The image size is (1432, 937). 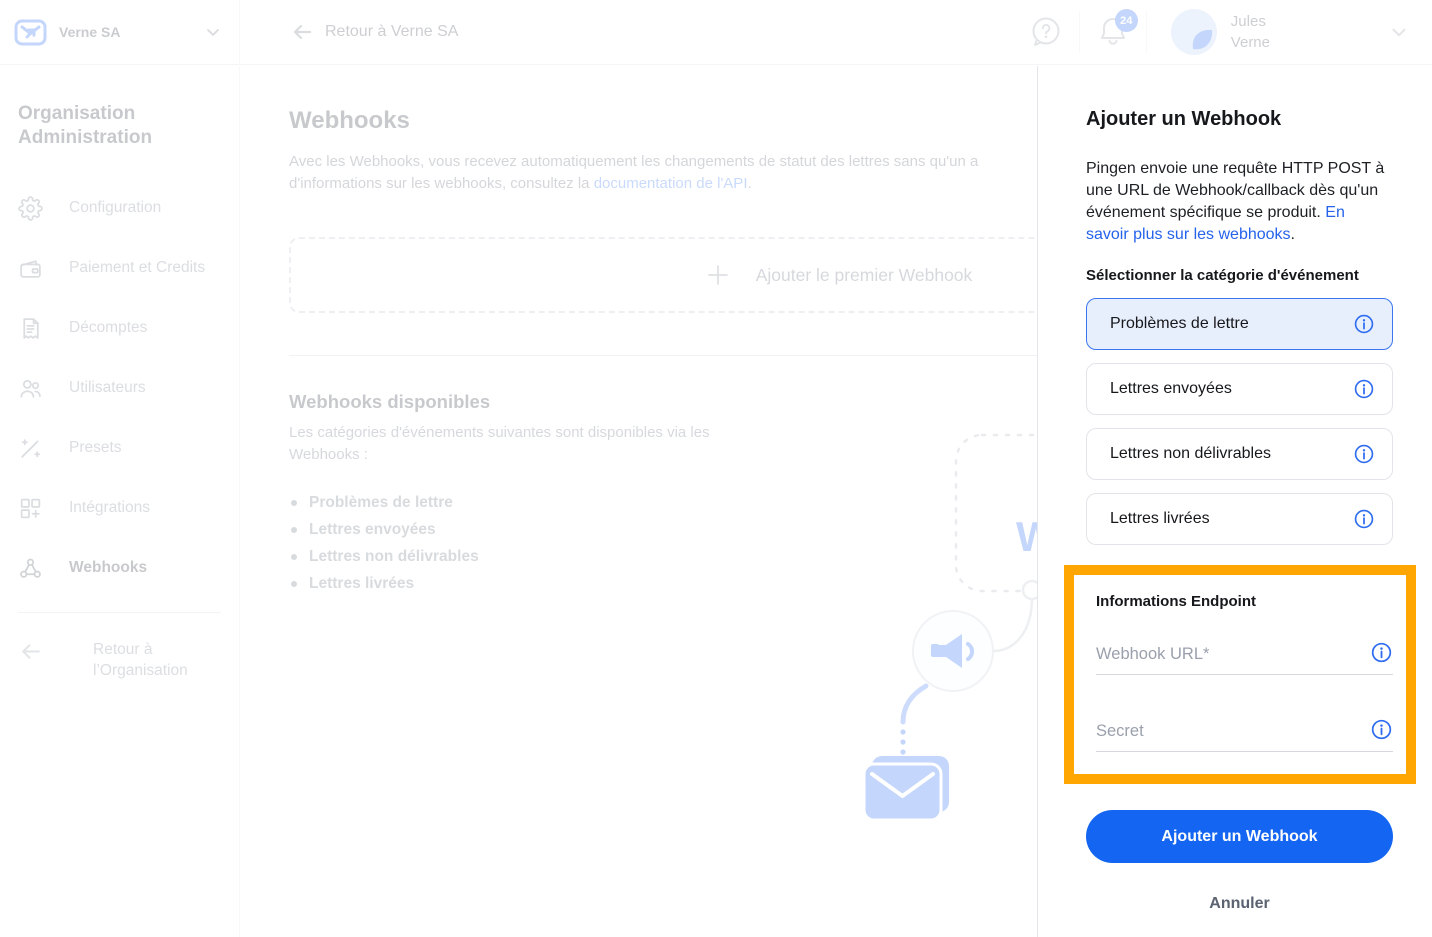 I want to click on category-option-lettres-non-delivrables: Lettres non délivrables, so click(x=1239, y=454).